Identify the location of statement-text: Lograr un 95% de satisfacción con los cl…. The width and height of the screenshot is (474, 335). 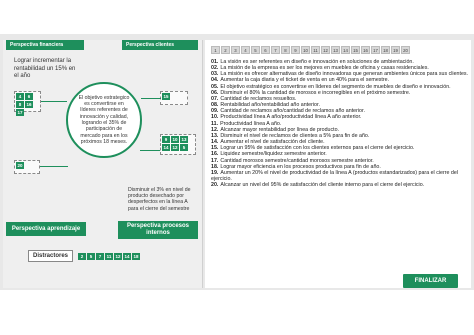
(317, 148).